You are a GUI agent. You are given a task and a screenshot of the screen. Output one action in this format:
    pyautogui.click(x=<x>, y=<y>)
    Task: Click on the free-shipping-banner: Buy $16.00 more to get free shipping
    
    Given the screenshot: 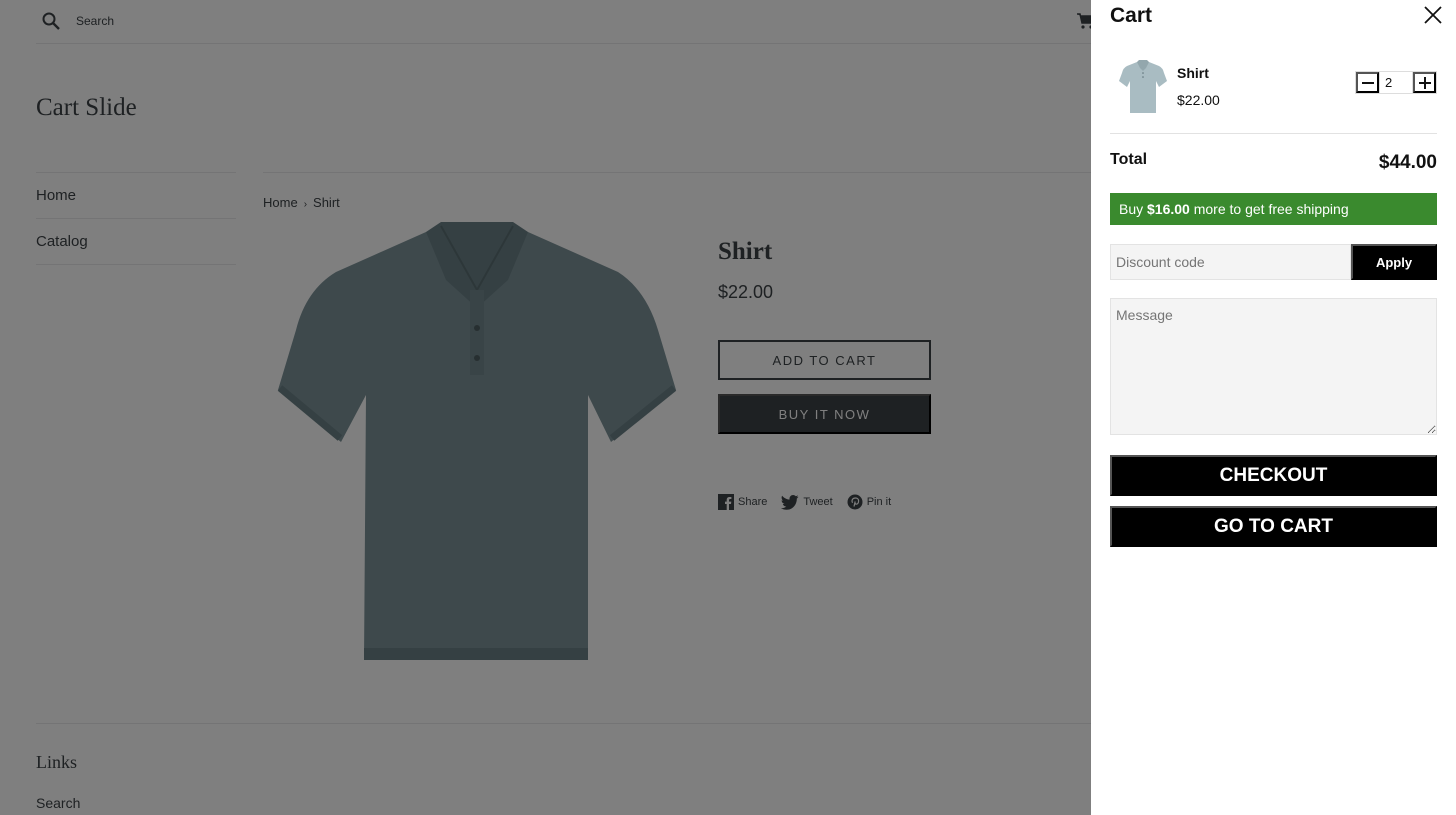 What is the action you would take?
    pyautogui.click(x=1273, y=209)
    